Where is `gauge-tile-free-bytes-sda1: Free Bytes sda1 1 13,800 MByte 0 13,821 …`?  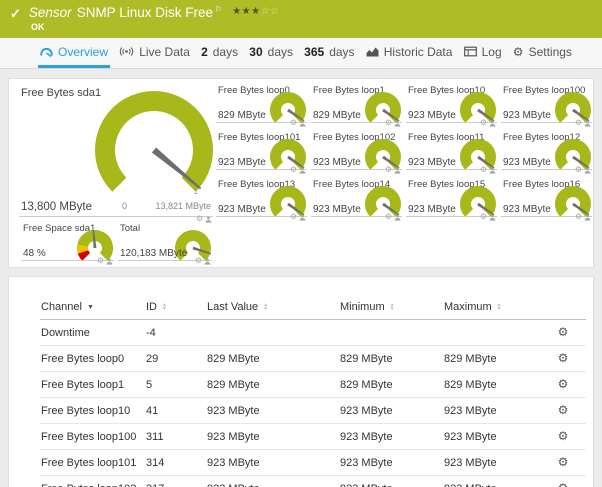
gauge-tile-free-bytes-sda1: Free Bytes sda1 1 13,800 MByte 0 13,821 … is located at coordinates (116, 155).